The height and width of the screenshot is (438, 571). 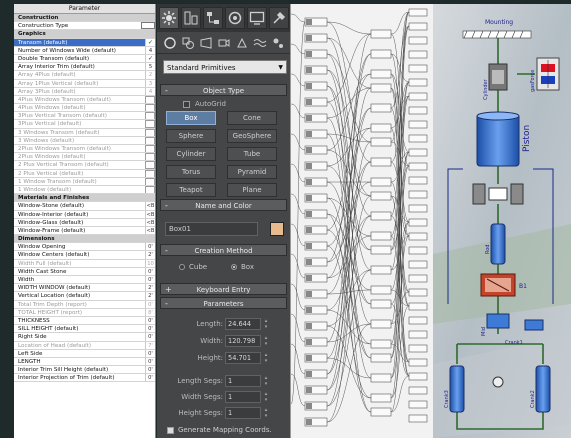 What do you see at coordinates (84, 83) in the screenshot?
I see `parameter-row: Array 1Plus Vertical (default) 3` at bounding box center [84, 83].